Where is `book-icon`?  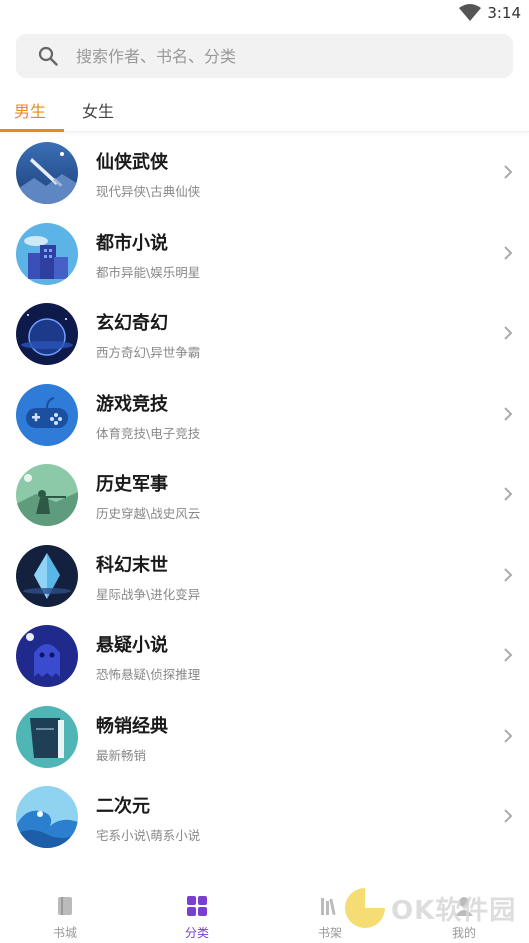
book-icon is located at coordinates (47, 736).